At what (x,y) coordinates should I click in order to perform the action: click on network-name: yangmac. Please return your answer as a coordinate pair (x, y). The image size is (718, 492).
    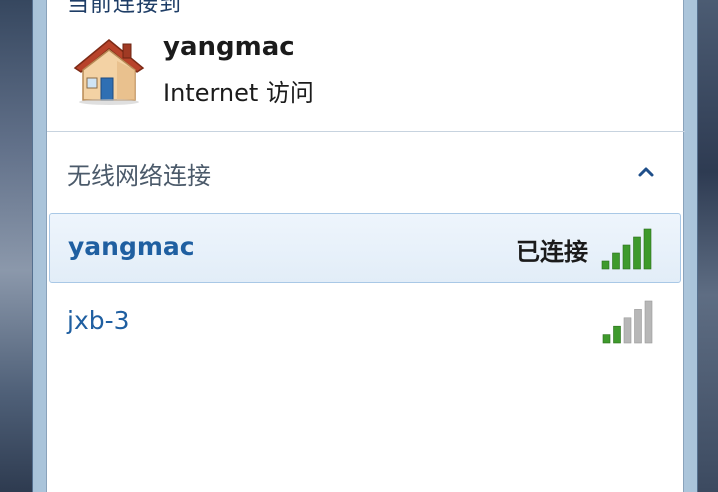
    Looking at the image, I should click on (131, 246).